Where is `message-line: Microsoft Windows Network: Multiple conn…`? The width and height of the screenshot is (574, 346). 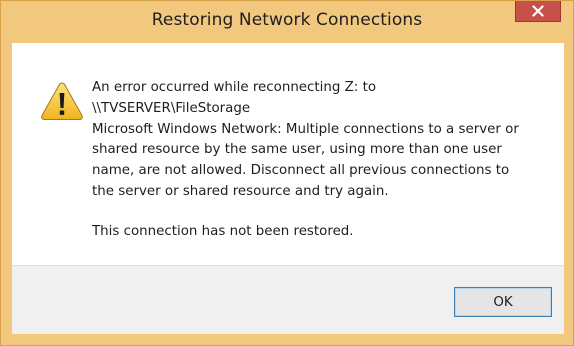
message-line: Microsoft Windows Network: Multiple conn… is located at coordinates (305, 129).